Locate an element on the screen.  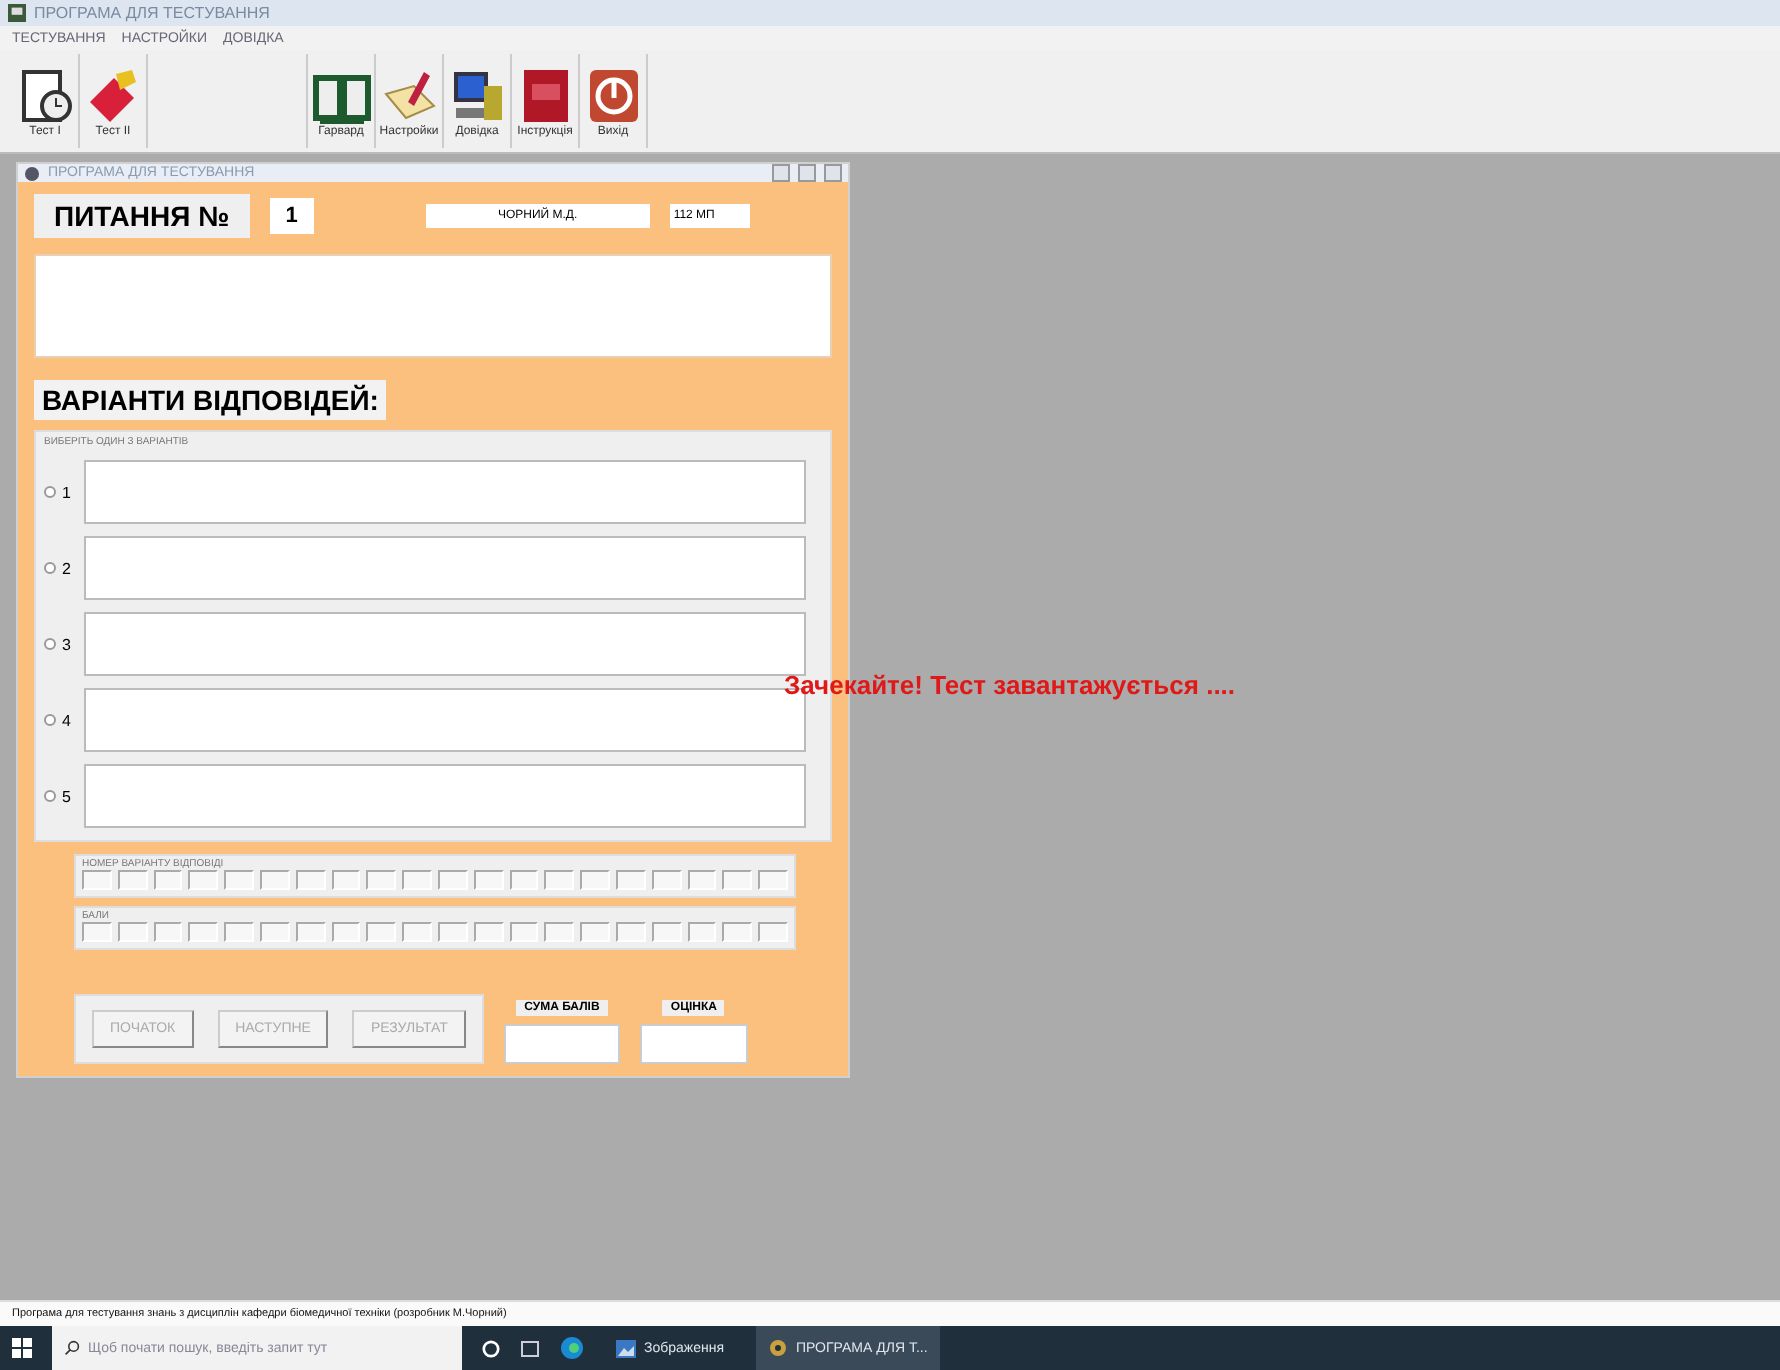
maximize-button is located at coordinates (807, 173).